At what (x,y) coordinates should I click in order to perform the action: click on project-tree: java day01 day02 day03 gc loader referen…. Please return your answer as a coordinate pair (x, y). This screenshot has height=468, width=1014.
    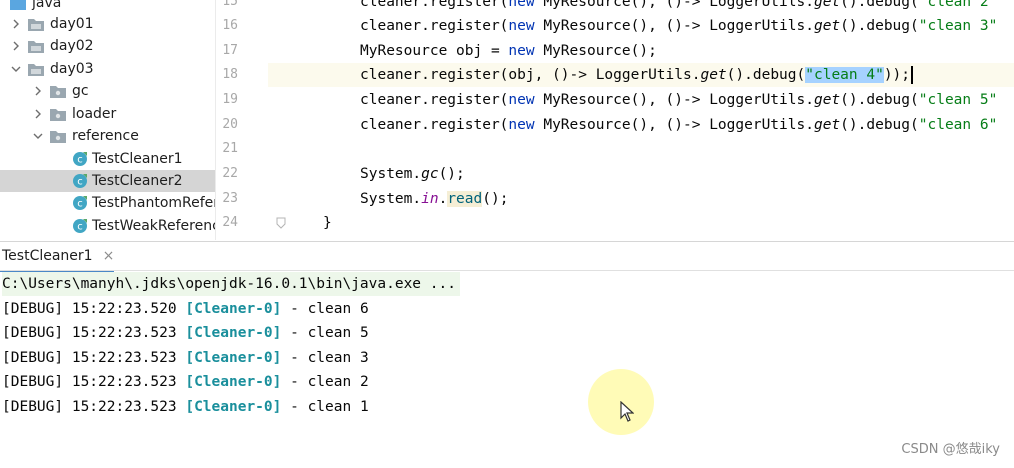
    Looking at the image, I should click on (108, 120).